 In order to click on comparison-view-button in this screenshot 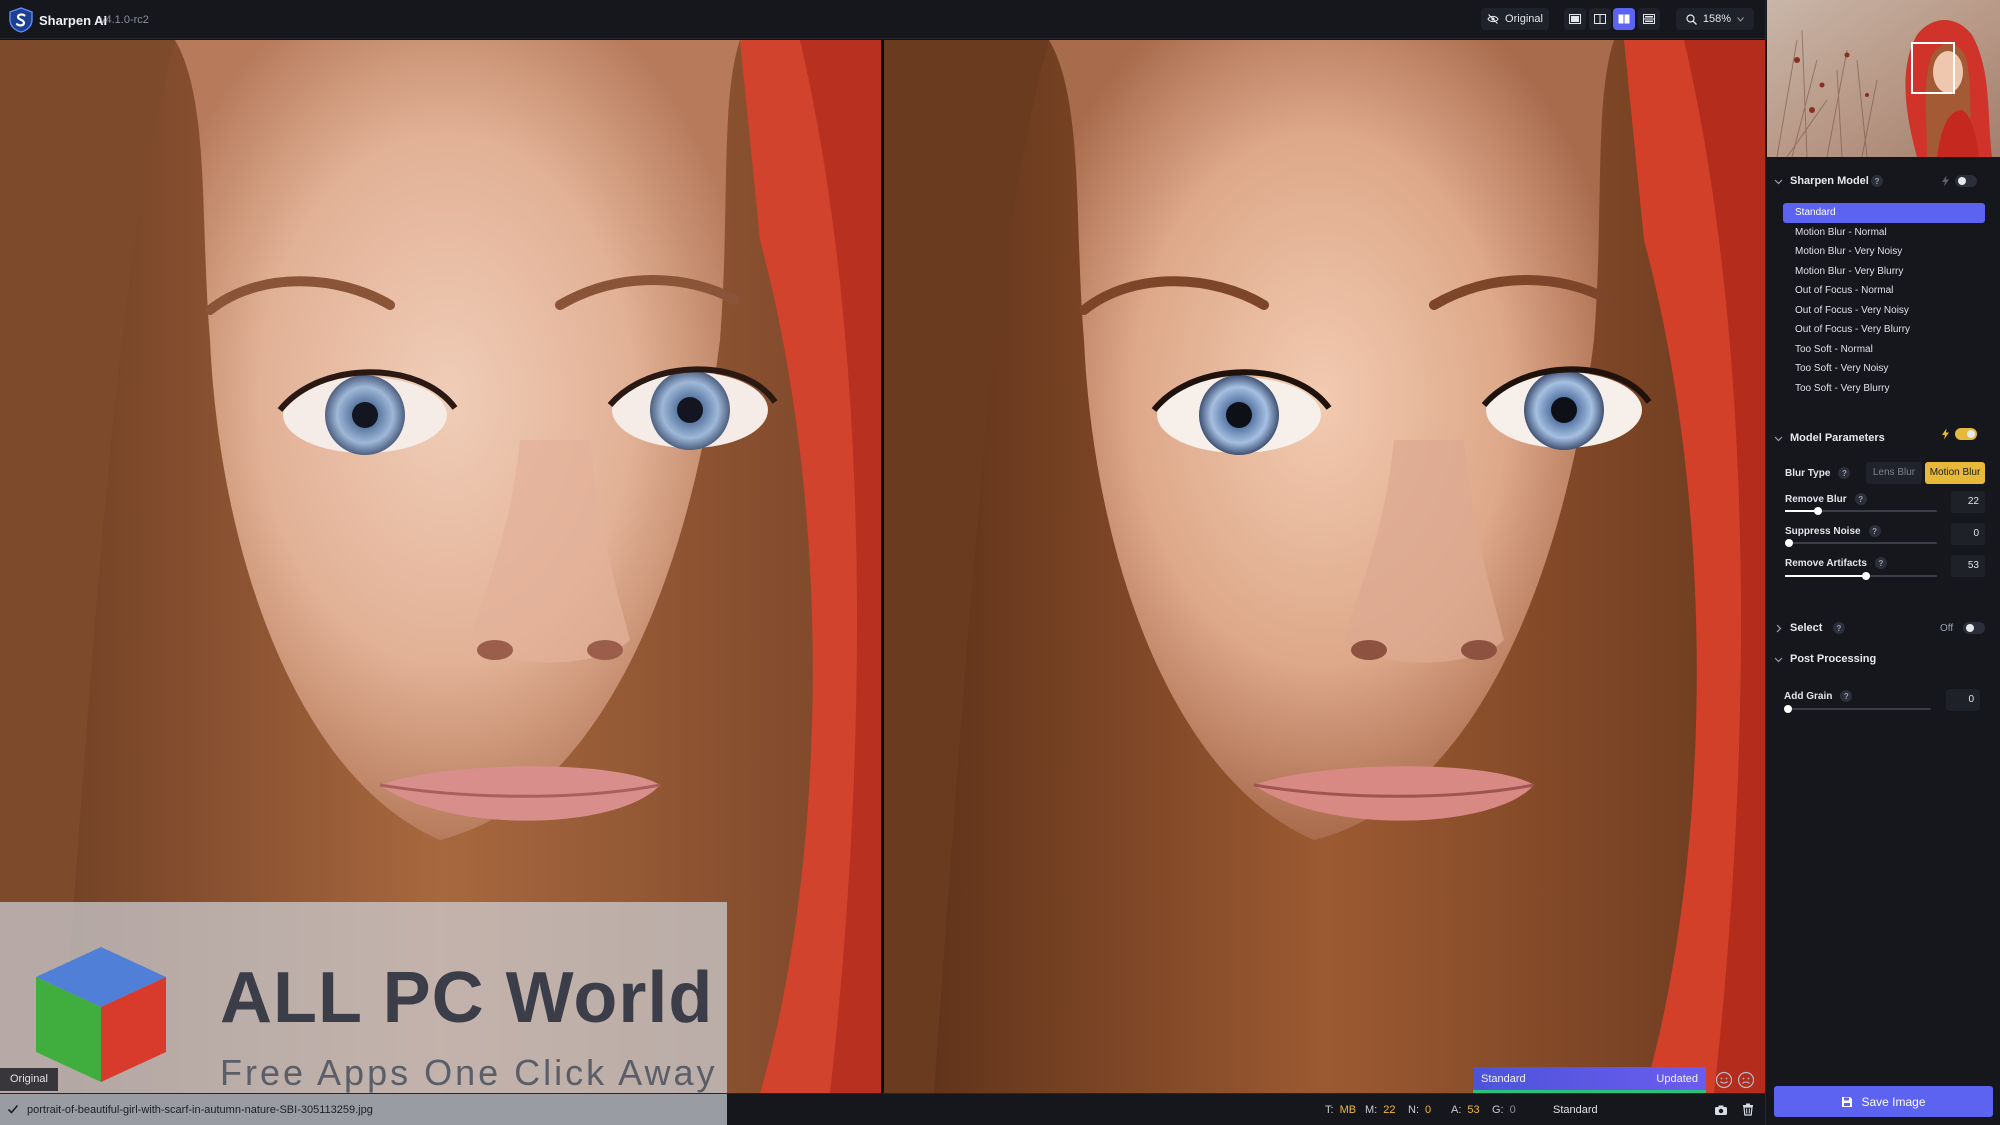, I will do `click(1649, 19)`.